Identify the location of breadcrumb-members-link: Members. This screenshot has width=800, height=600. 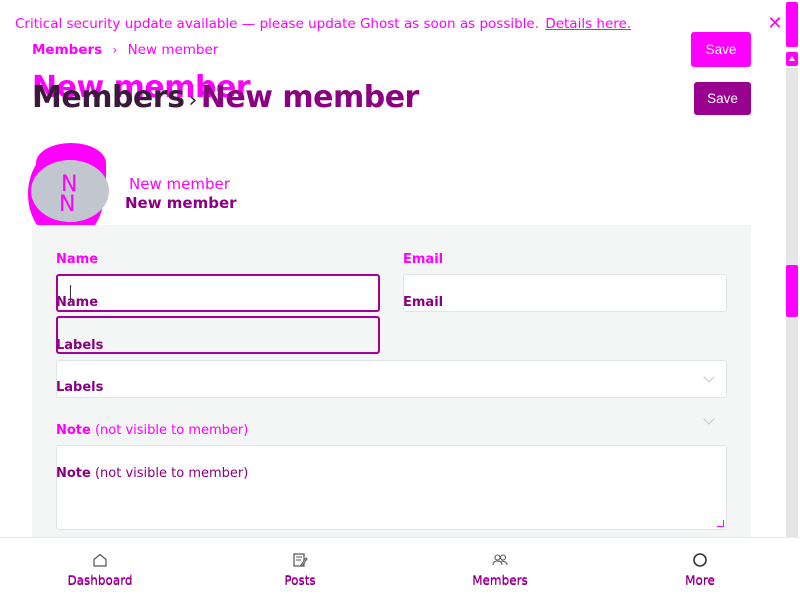
(67, 50).